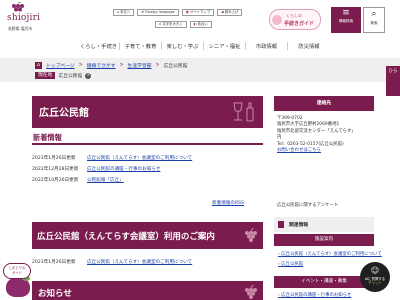  Describe the element at coordinates (160, 24) in the screenshot. I see `font-size-icon: A` at that location.